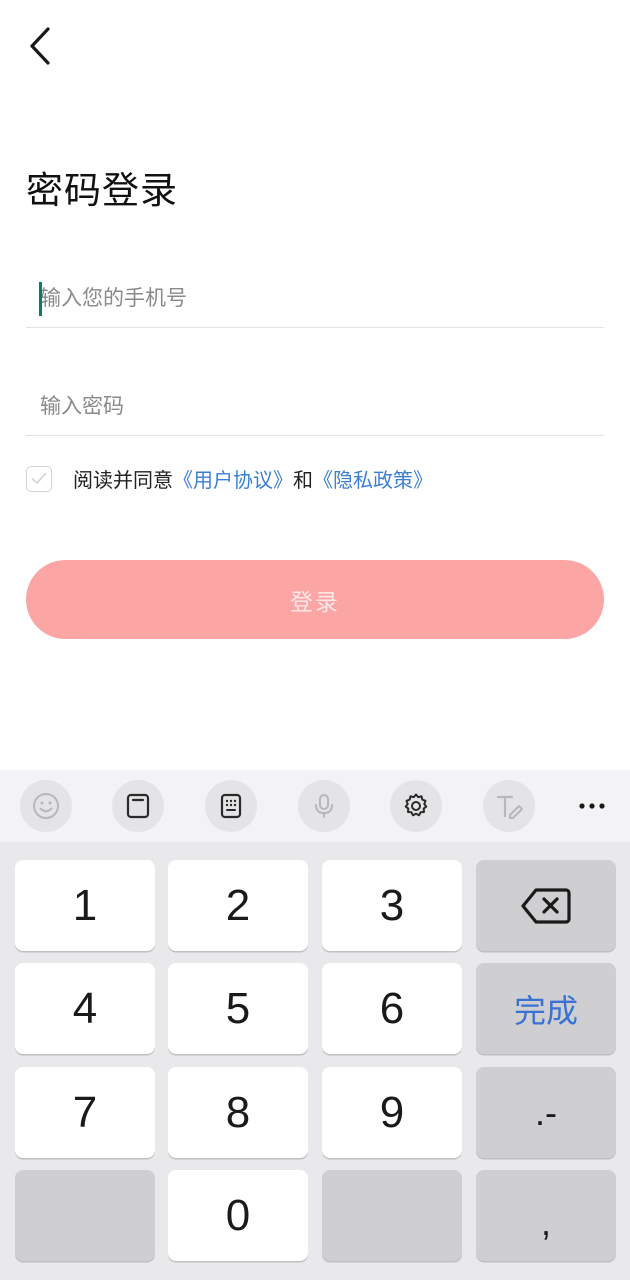  What do you see at coordinates (85, 1008) in the screenshot?
I see `key-4: 4` at bounding box center [85, 1008].